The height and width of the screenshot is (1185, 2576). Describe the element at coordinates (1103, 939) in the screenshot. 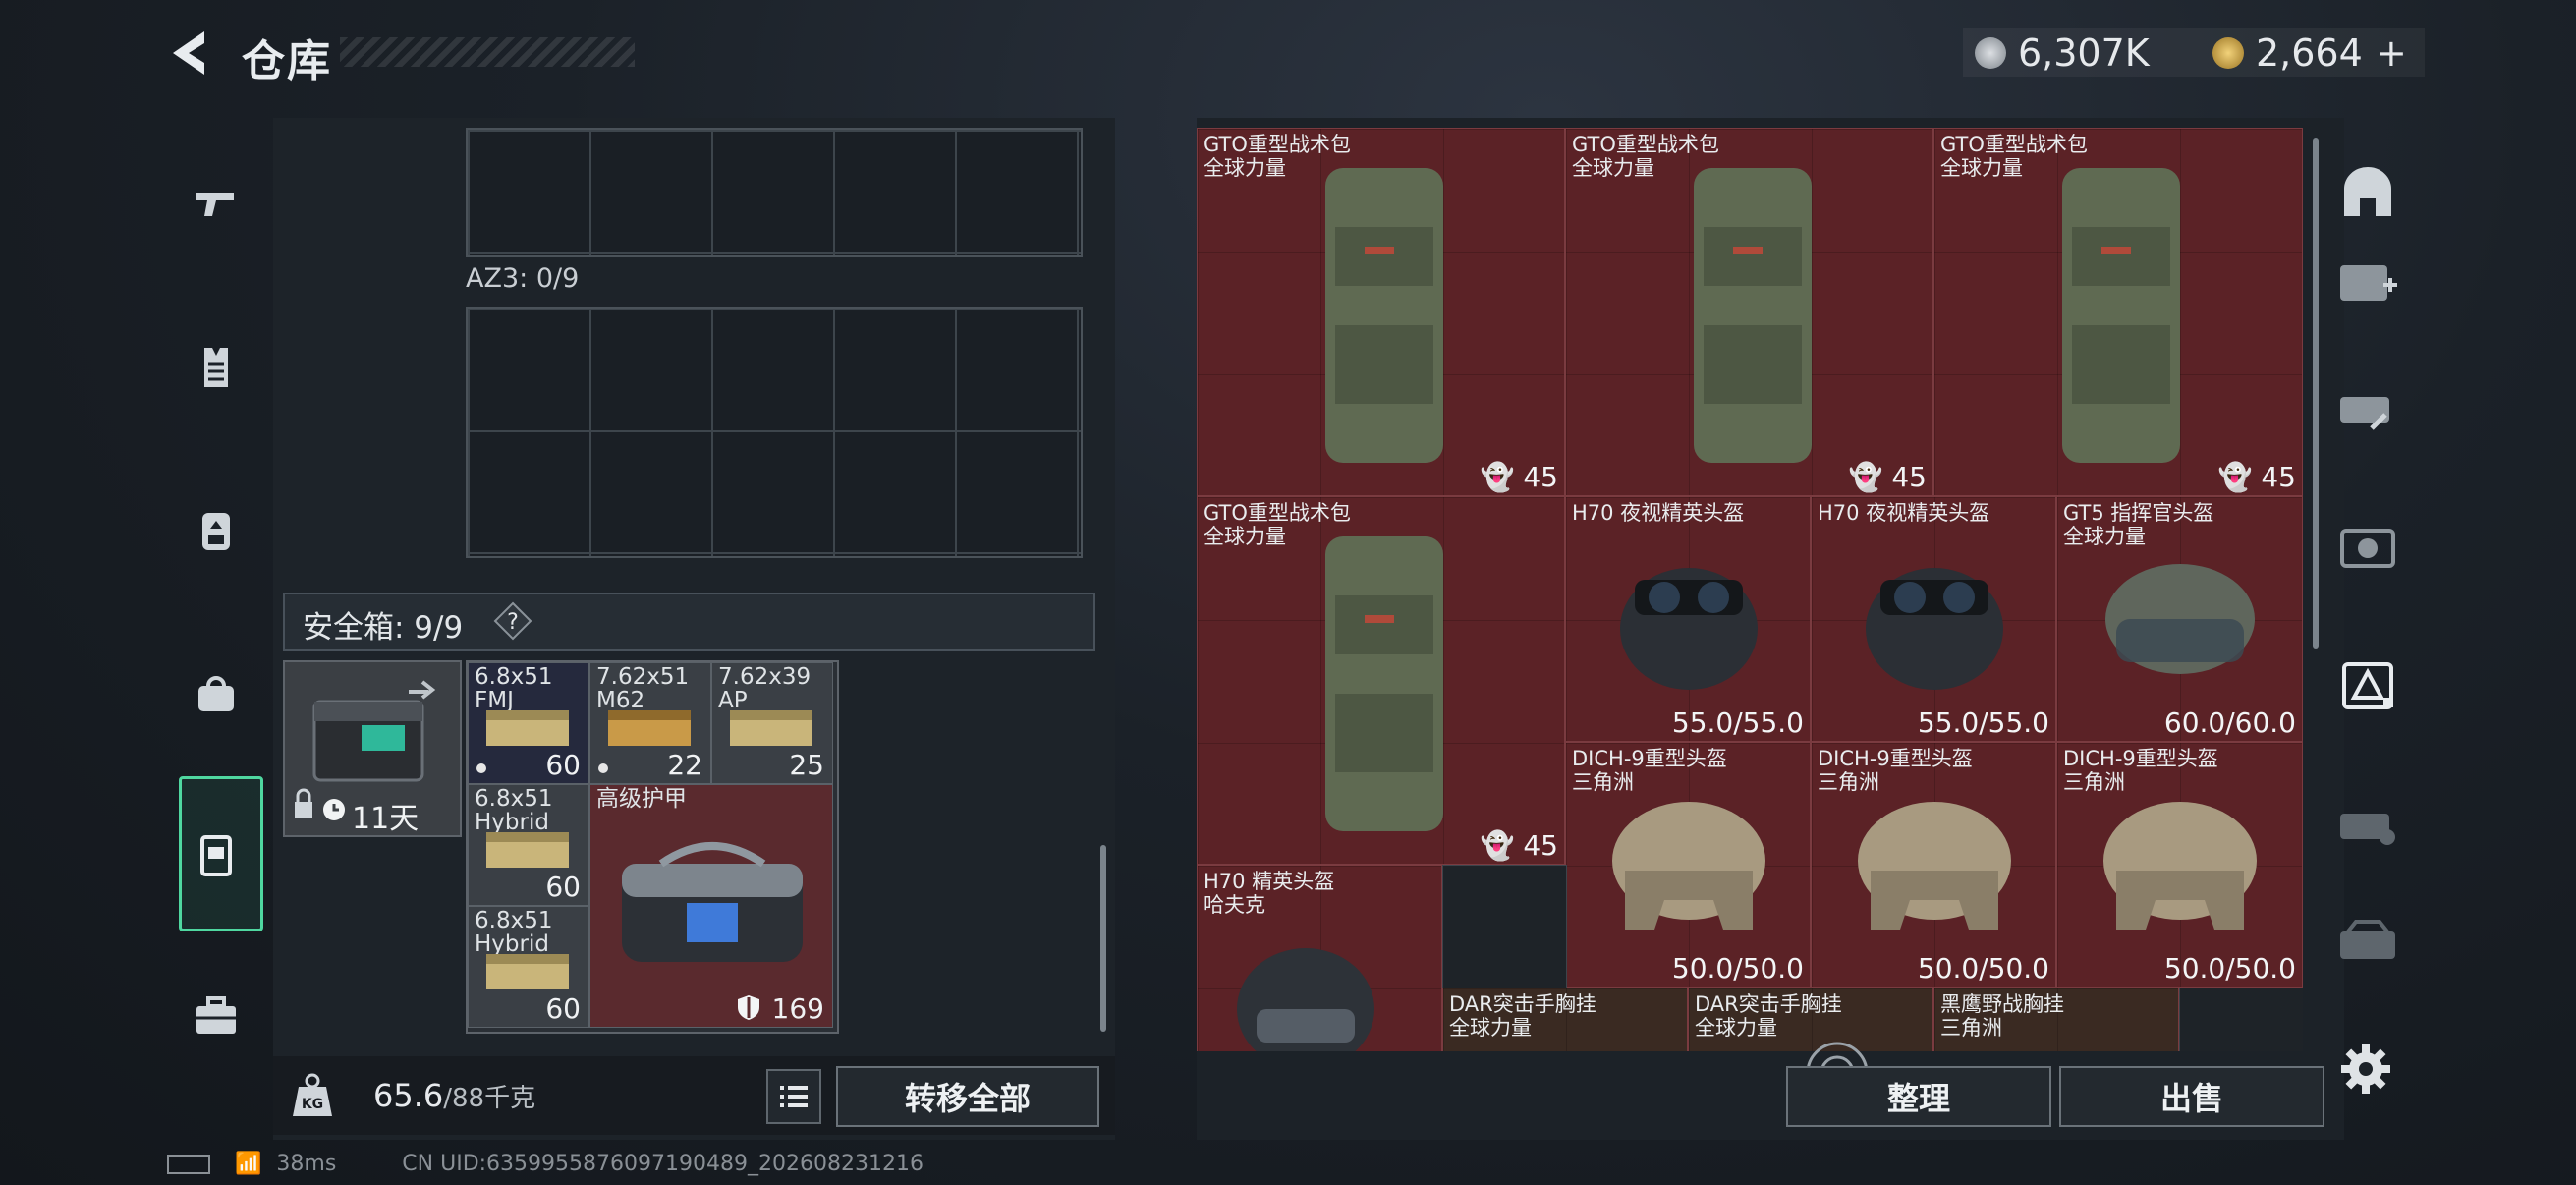

I see `backpack-scrollbar` at that location.